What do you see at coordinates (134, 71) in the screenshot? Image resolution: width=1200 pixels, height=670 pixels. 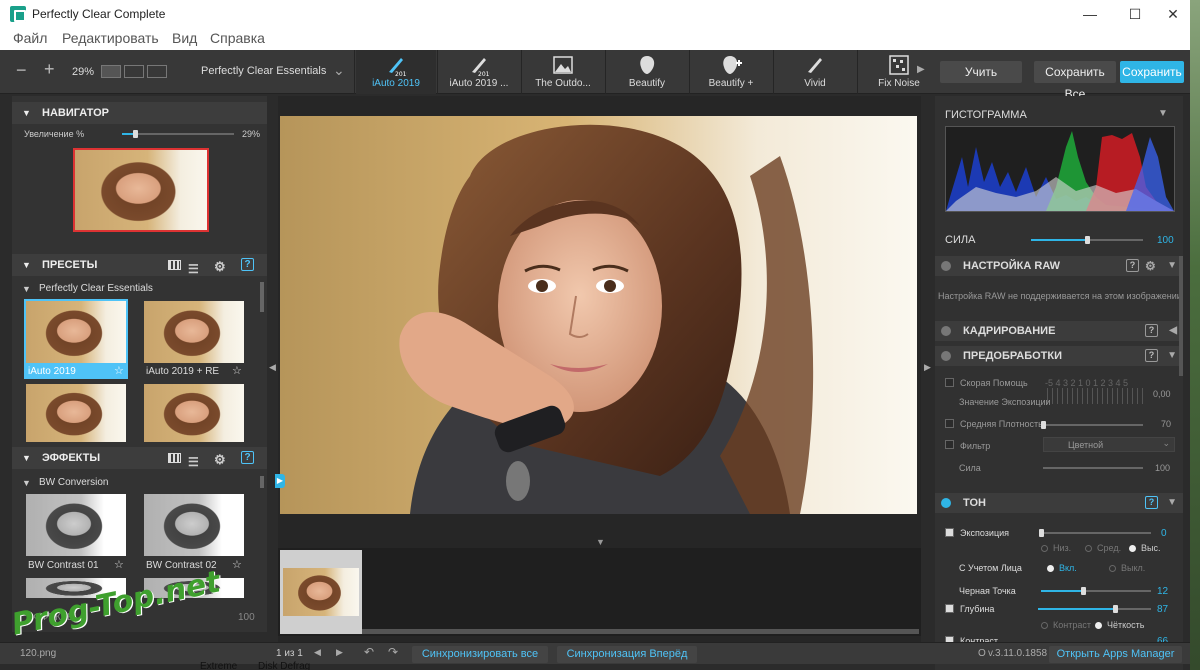 I see `view-split-icon` at bounding box center [134, 71].